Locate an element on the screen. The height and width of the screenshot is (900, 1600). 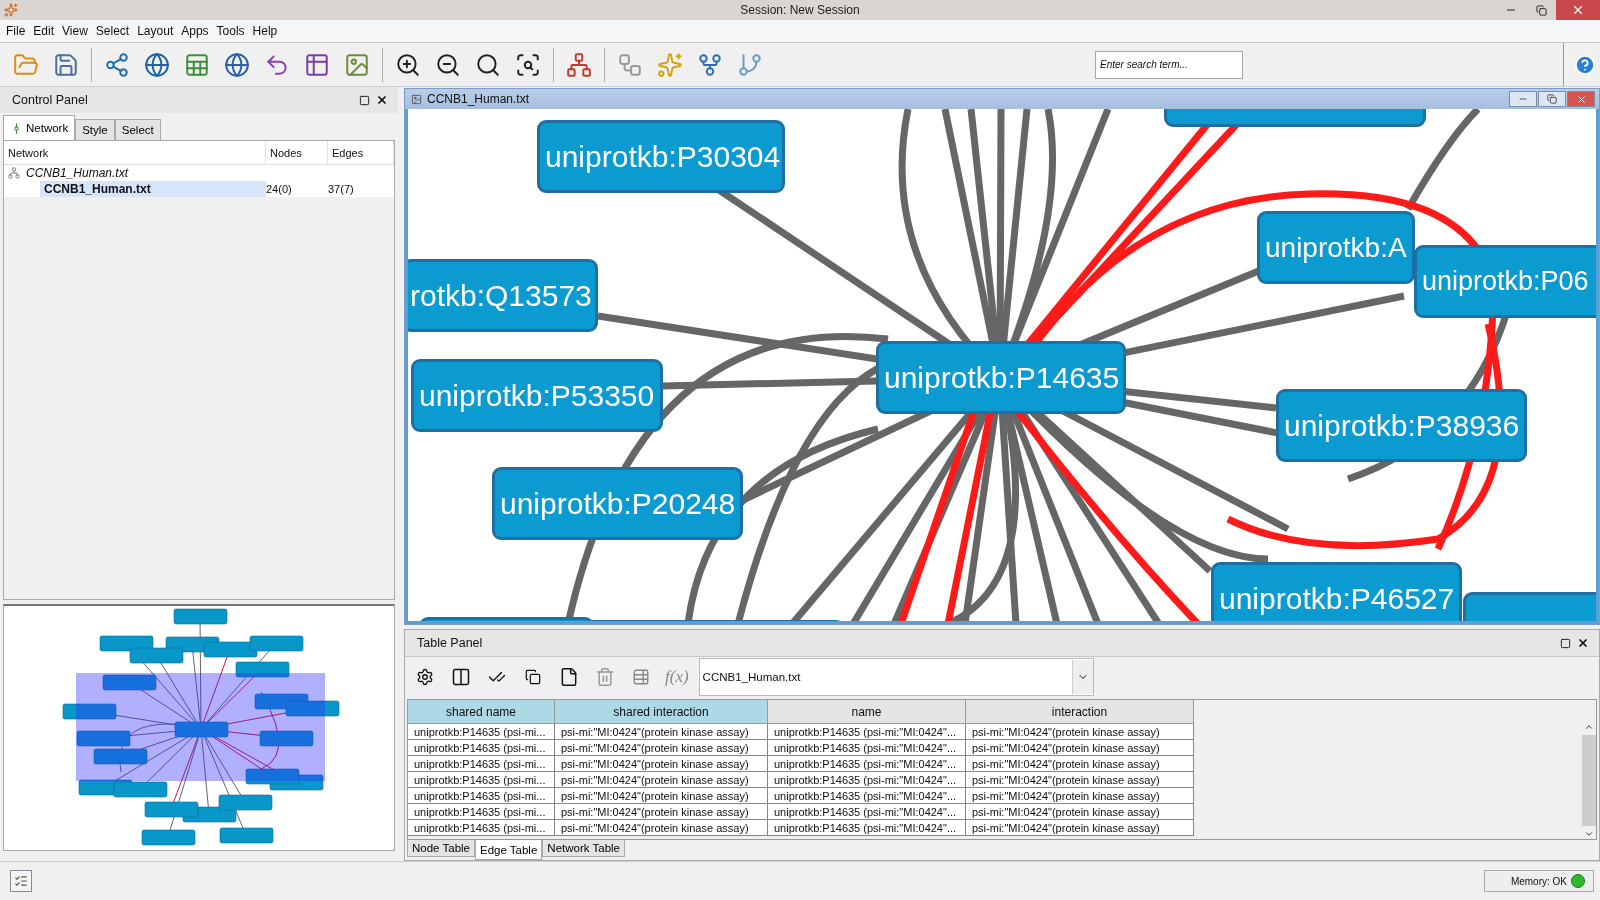
network-name: CCNB1_Human.txt is located at coordinates (153, 189).